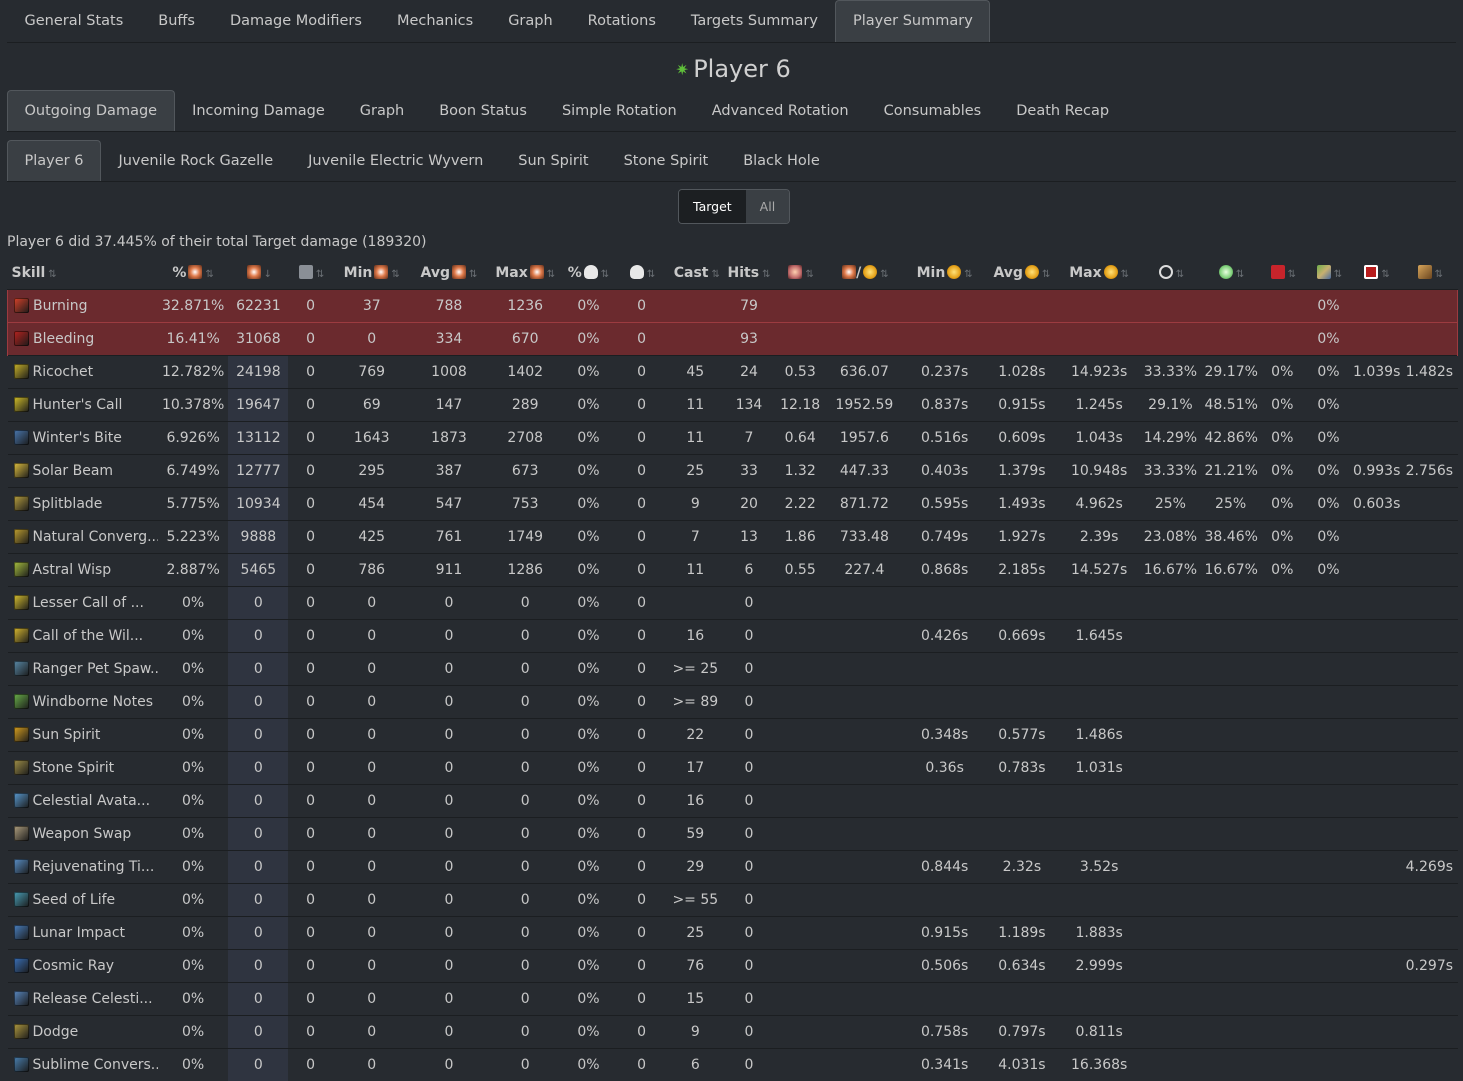 The height and width of the screenshot is (1081, 1463). Describe the element at coordinates (372, 273) in the screenshot. I see `col-header-4: Min⇅` at that location.